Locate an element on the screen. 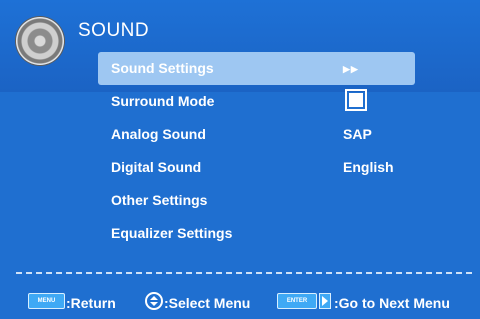 Image resolution: width=480 pixels, height=319 pixels. menu-item-other-settings: Other Settings is located at coordinates (256, 200).